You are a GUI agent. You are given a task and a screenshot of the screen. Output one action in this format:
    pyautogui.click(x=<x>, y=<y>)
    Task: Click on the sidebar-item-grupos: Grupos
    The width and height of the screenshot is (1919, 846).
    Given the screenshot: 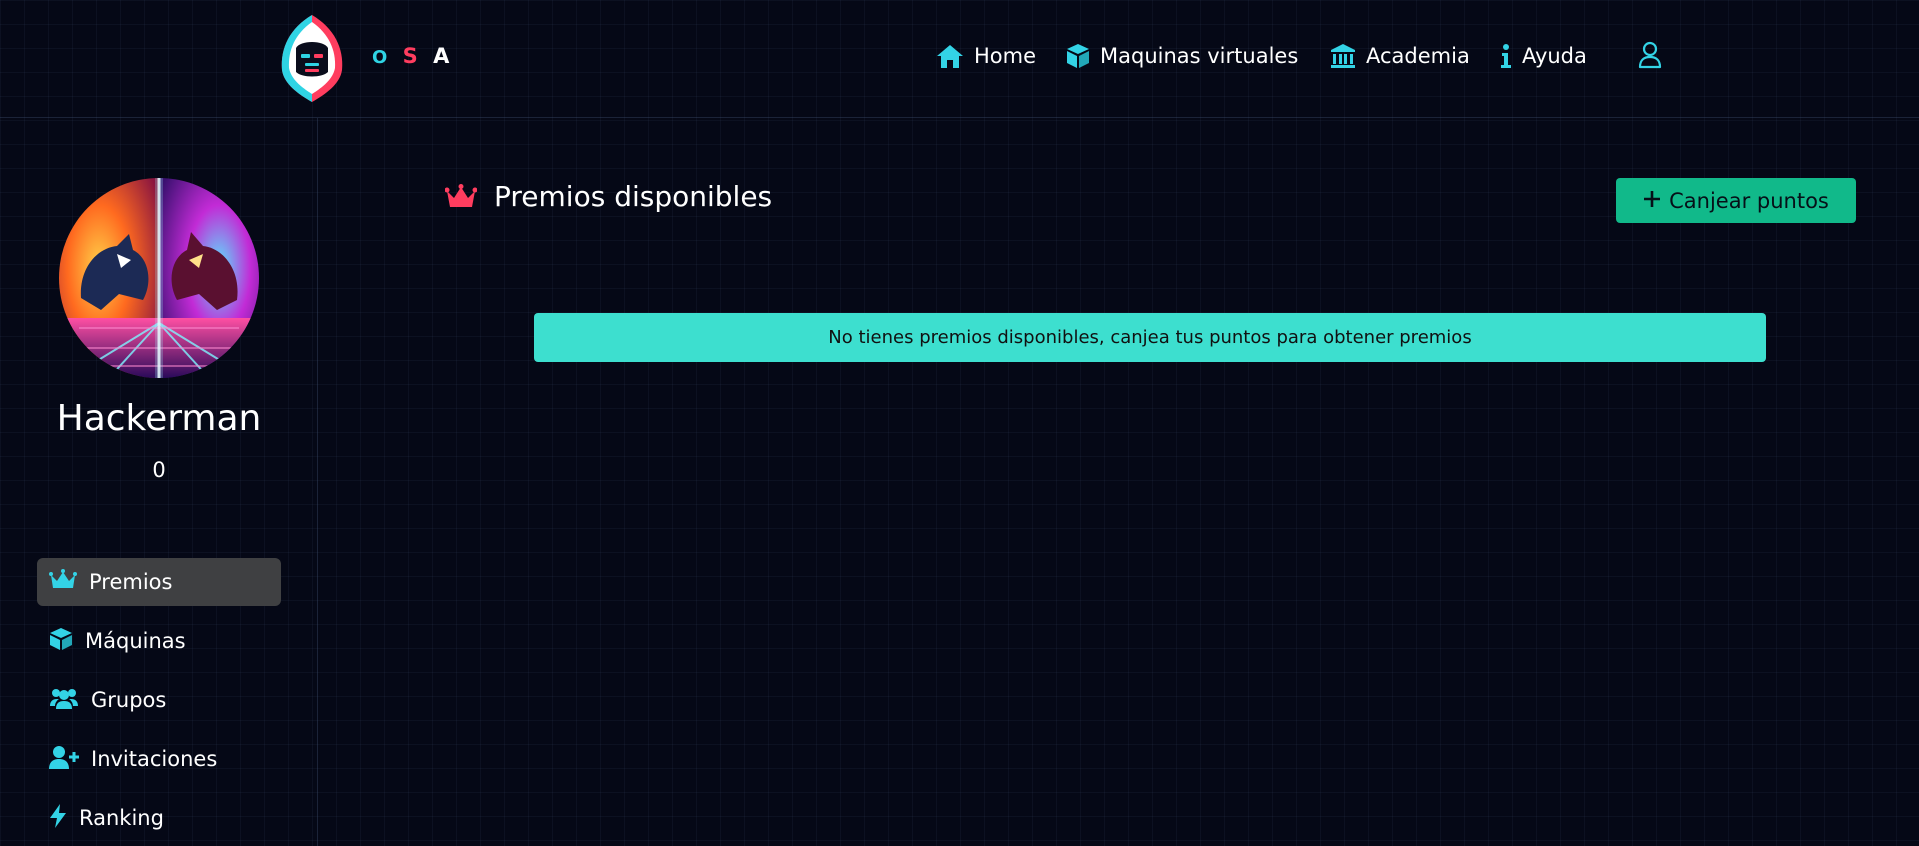 What is the action you would take?
    pyautogui.click(x=159, y=700)
    